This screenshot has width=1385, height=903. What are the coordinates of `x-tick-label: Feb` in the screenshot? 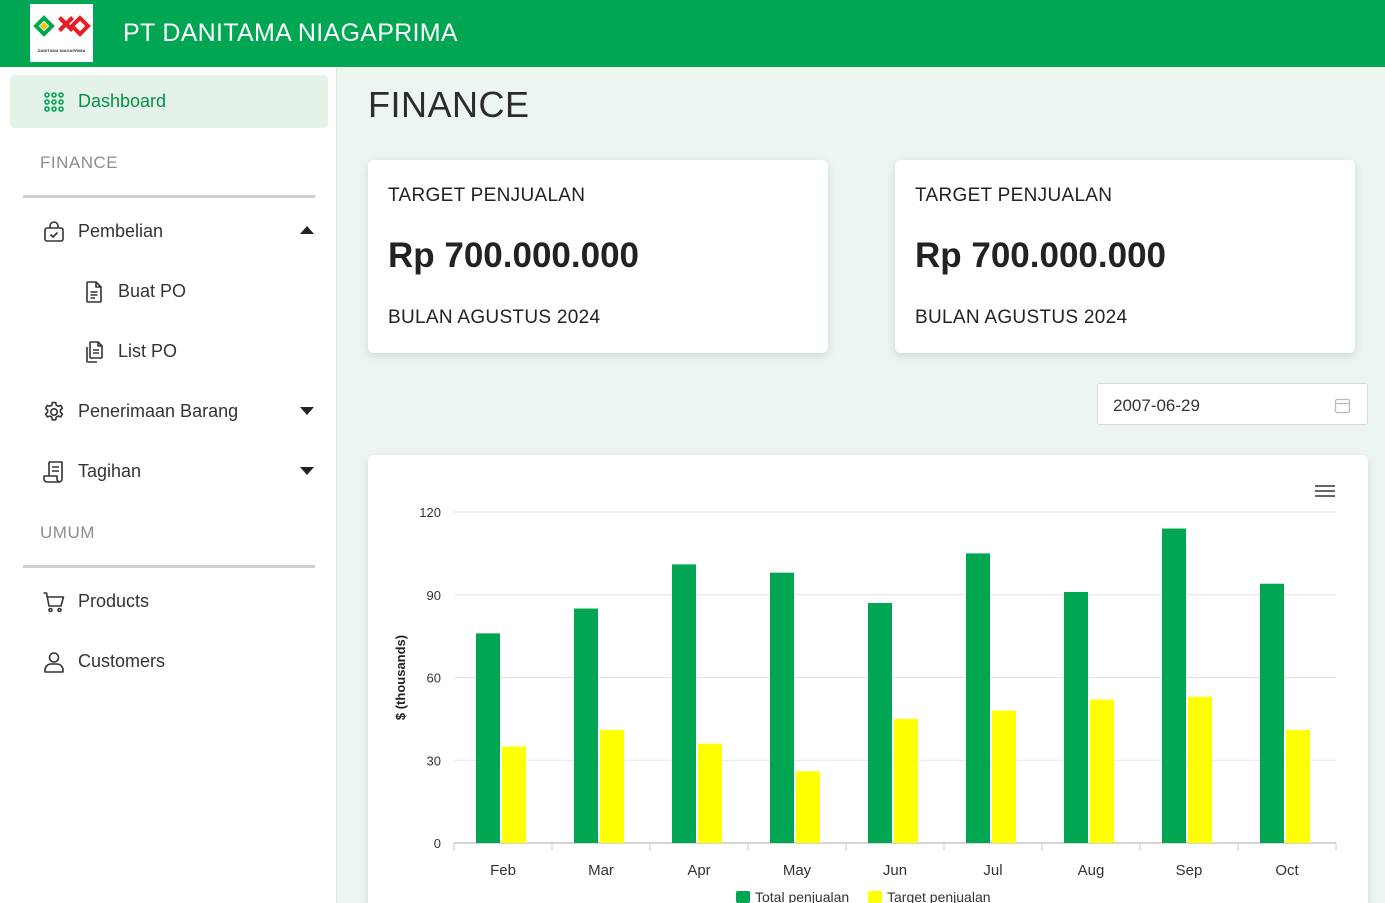 It's located at (503, 870).